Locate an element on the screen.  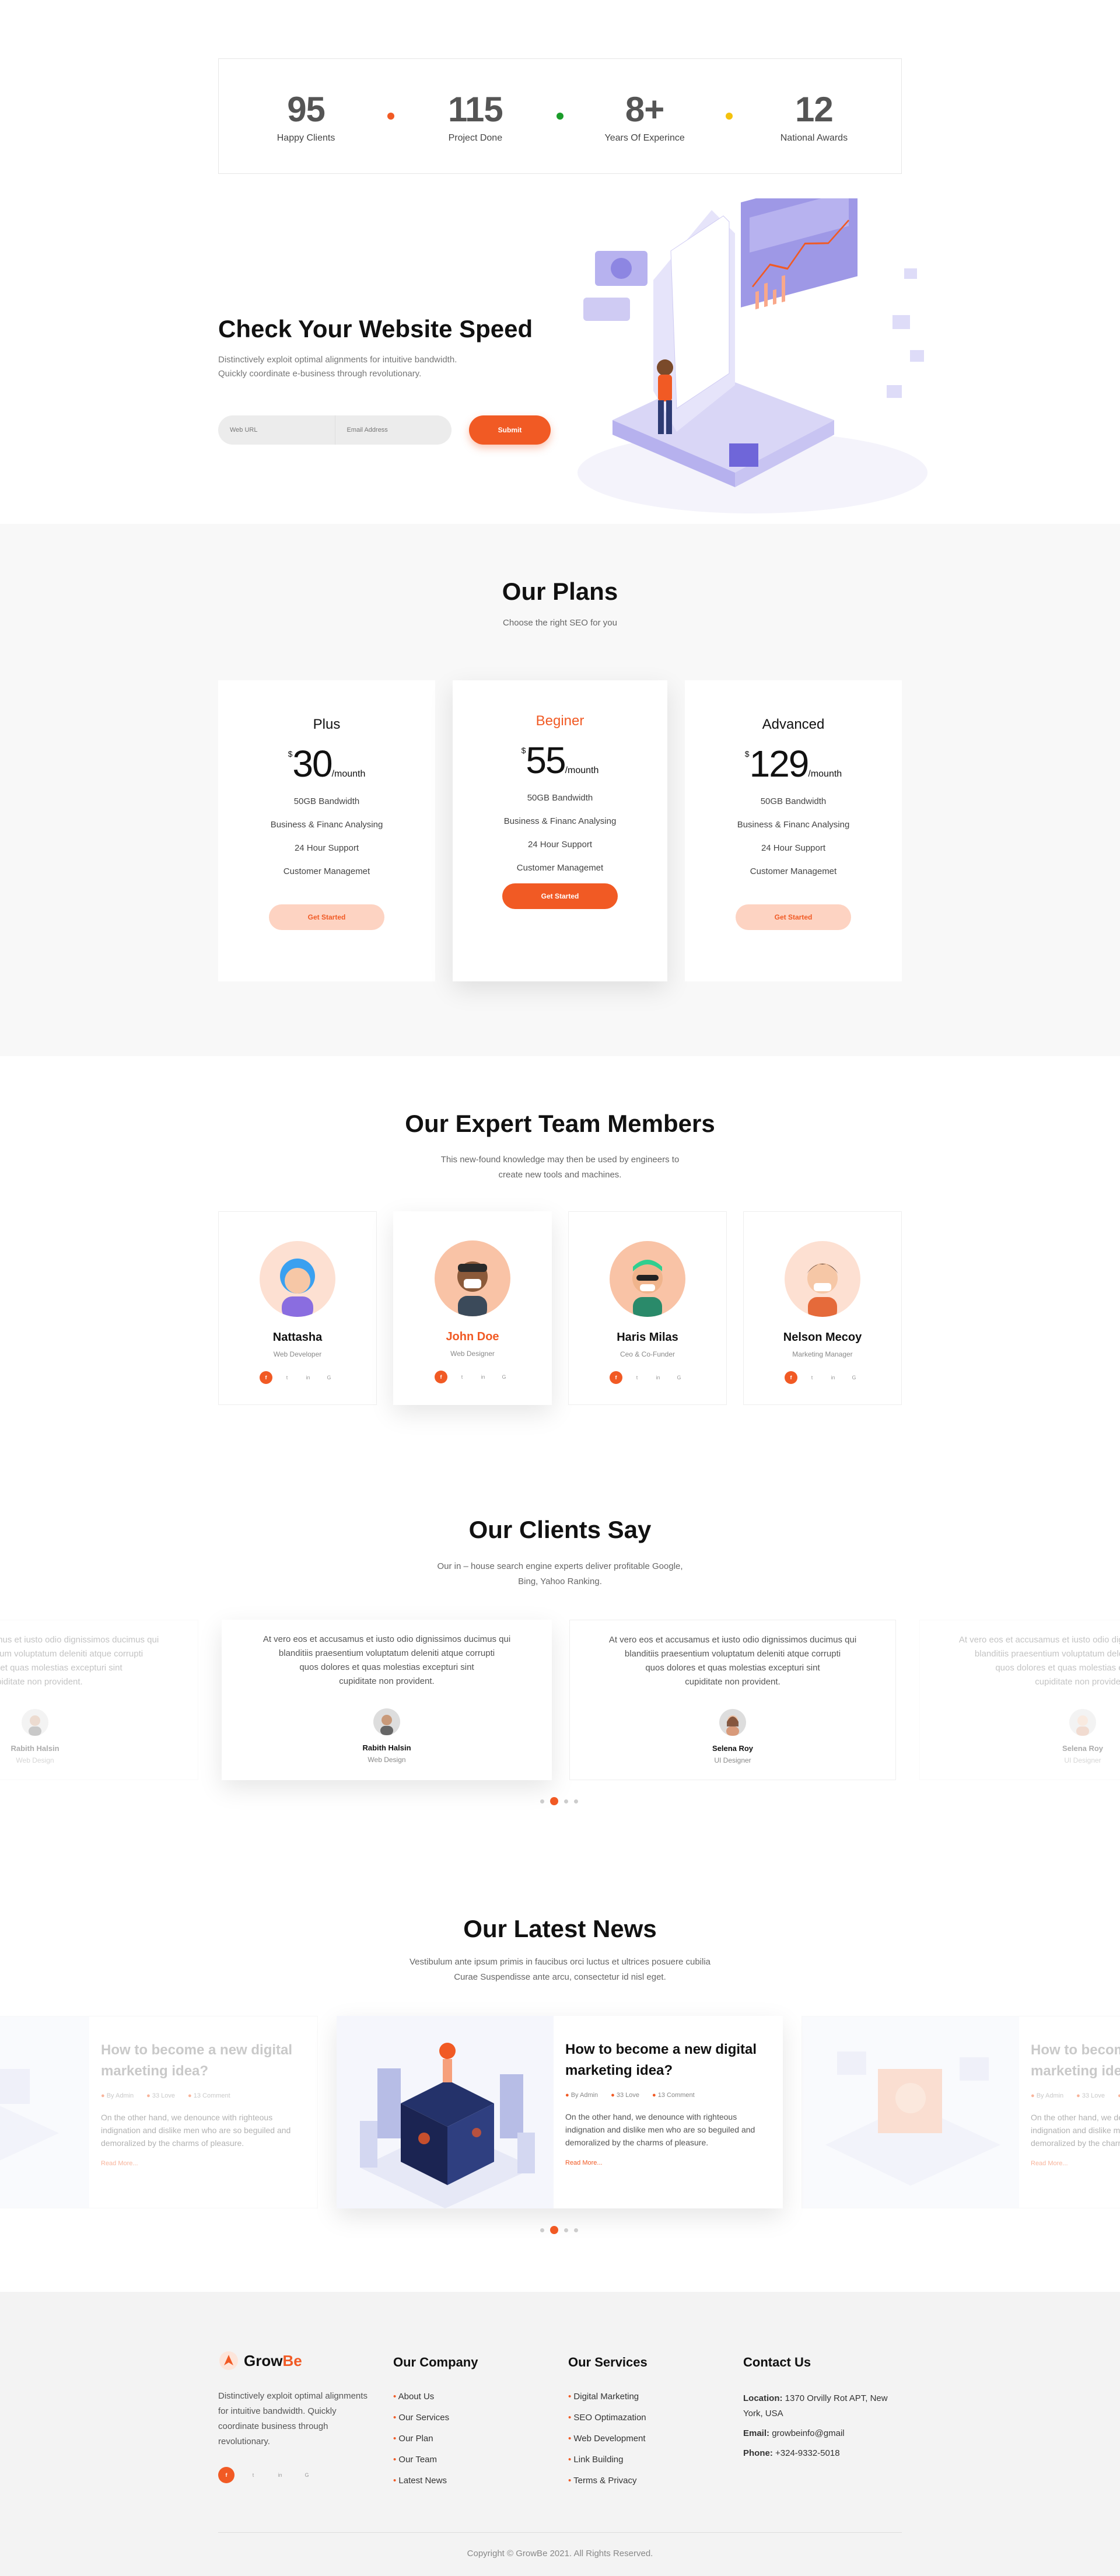
submit-button: Submit is located at coordinates (510, 430).